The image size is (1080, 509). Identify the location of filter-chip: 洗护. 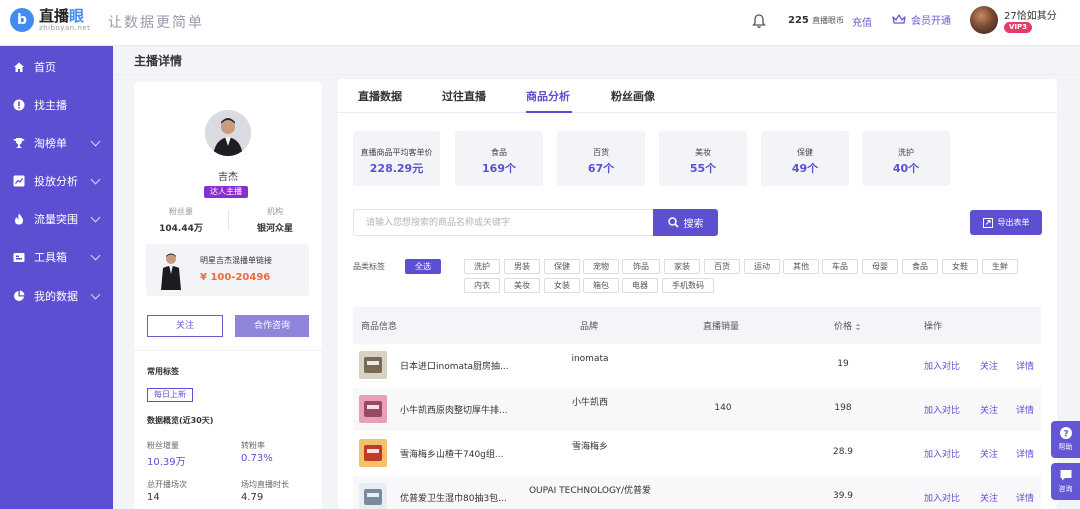
(482, 266).